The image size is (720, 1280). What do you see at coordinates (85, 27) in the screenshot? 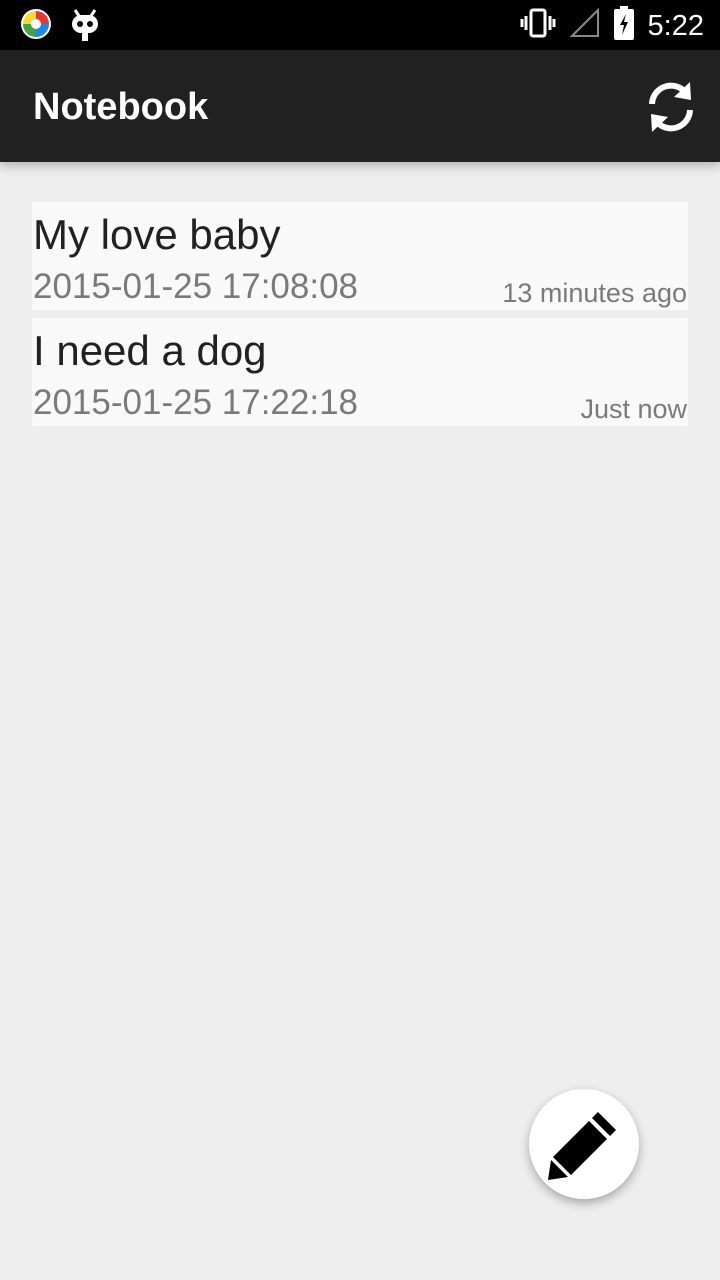
I see `cyanogen-mascot-icon` at bounding box center [85, 27].